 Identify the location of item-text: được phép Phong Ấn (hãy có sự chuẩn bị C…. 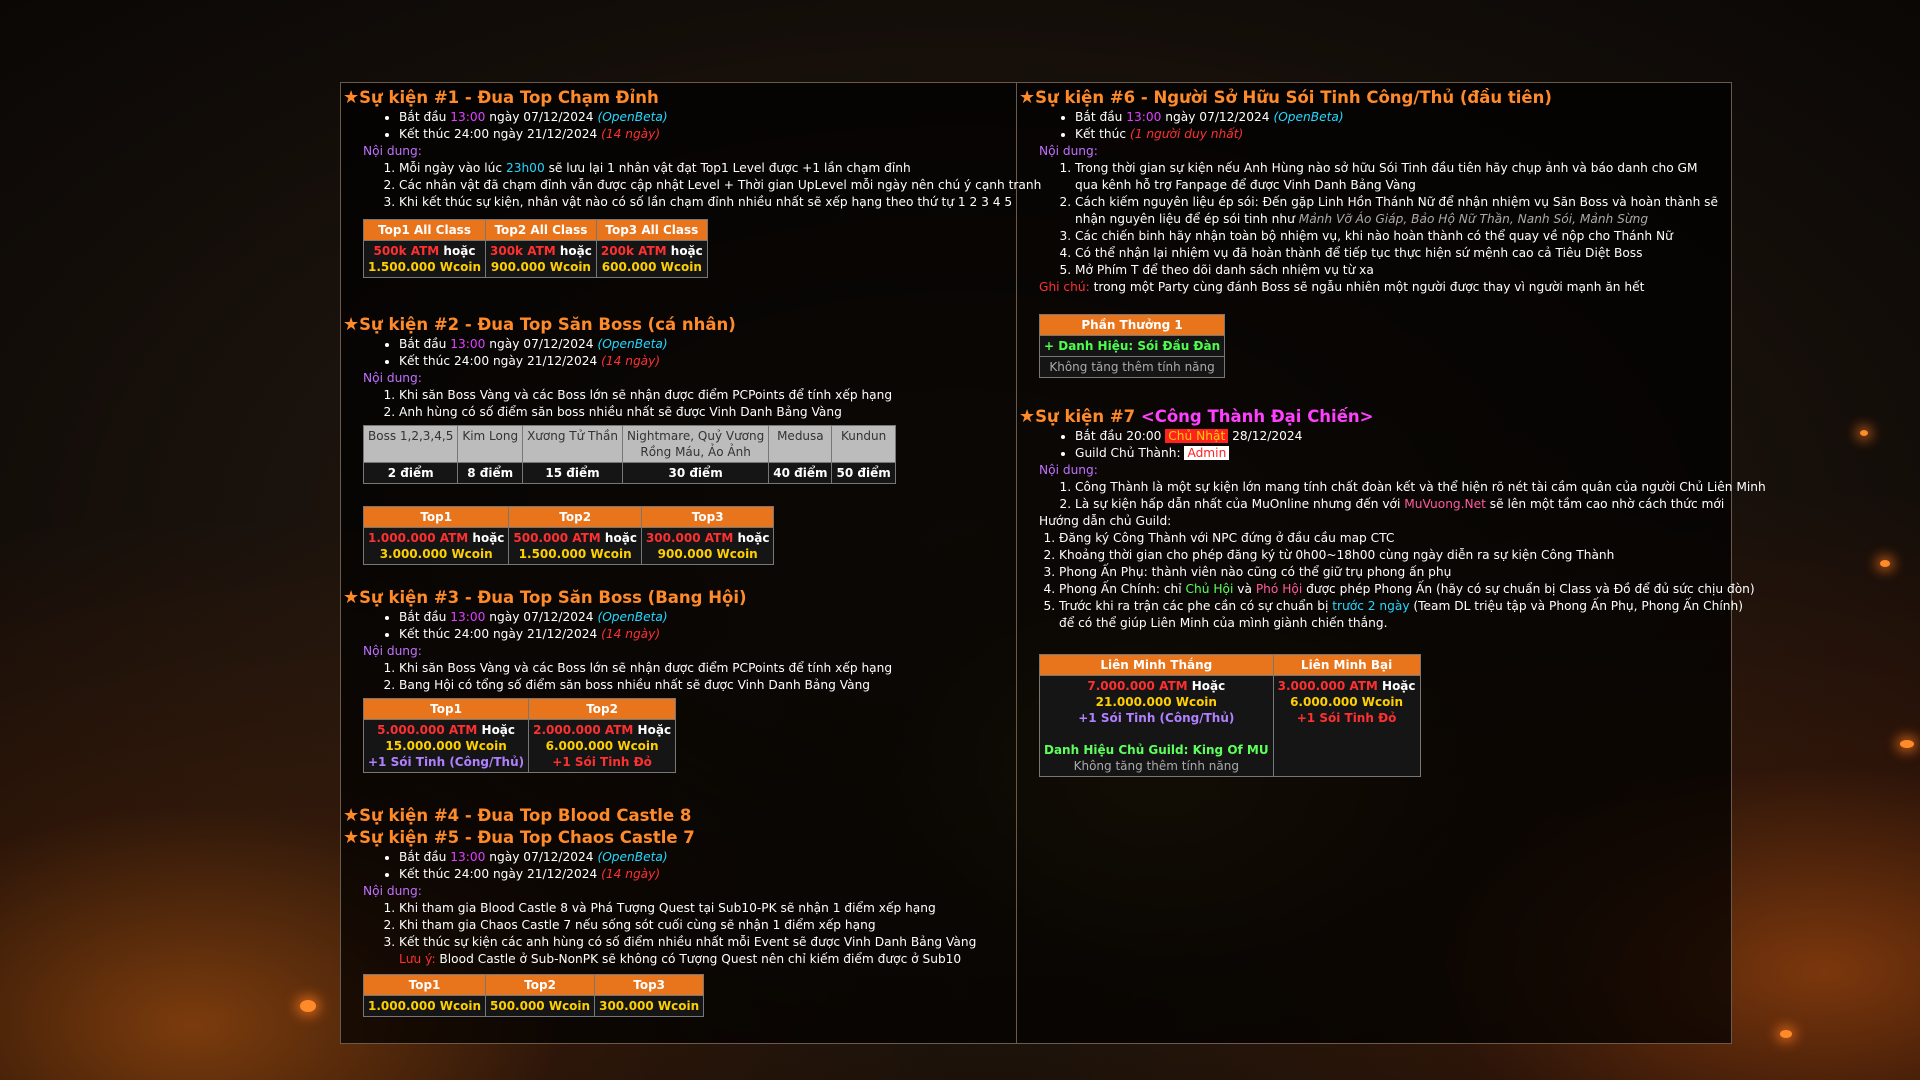
(1528, 589).